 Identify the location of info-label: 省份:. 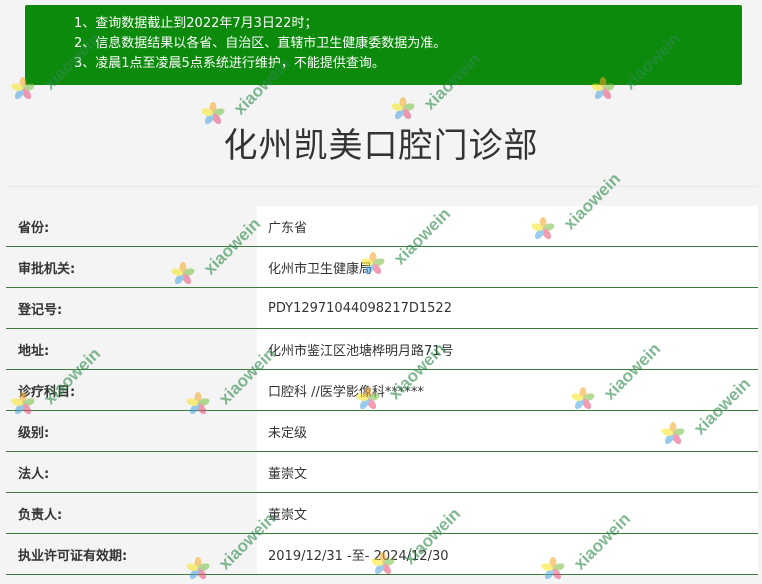
(131, 226).